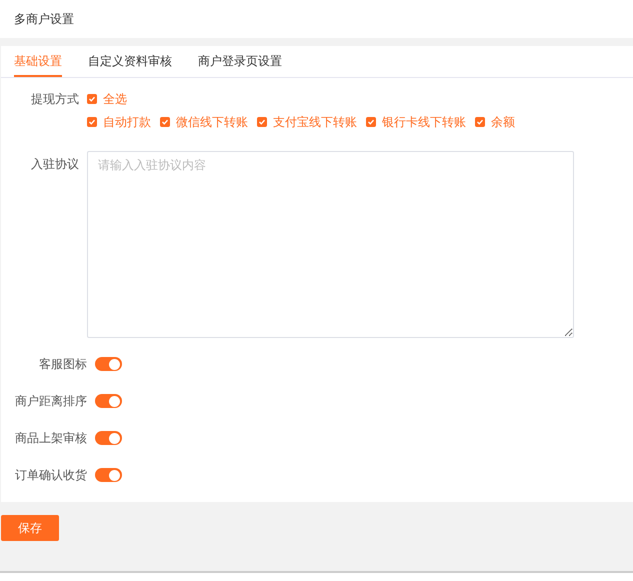 The width and height of the screenshot is (633, 581). I want to click on field-label: 订单确认收货, so click(51, 475).